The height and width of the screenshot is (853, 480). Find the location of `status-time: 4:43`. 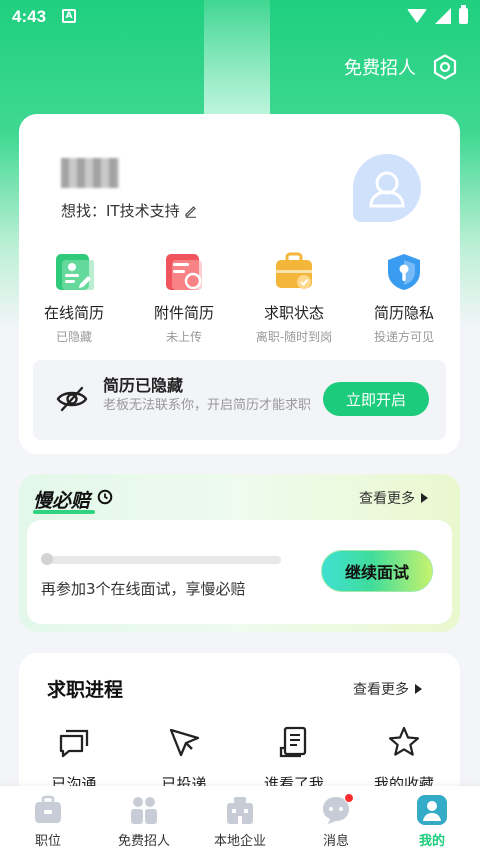

status-time: 4:43 is located at coordinates (29, 16).